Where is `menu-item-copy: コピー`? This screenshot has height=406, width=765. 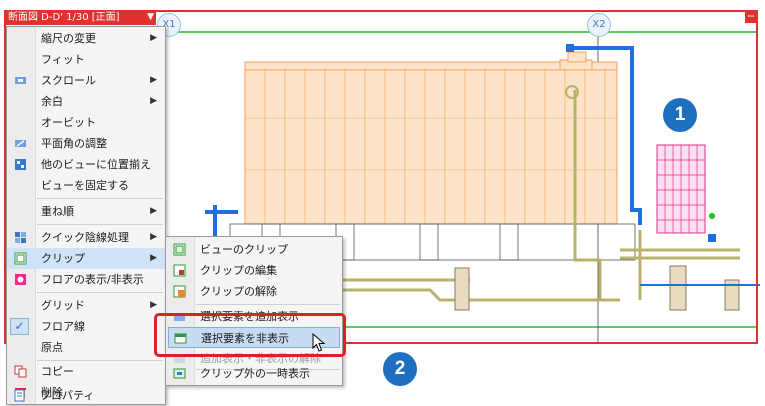 menu-item-copy: コピー is located at coordinates (86, 371).